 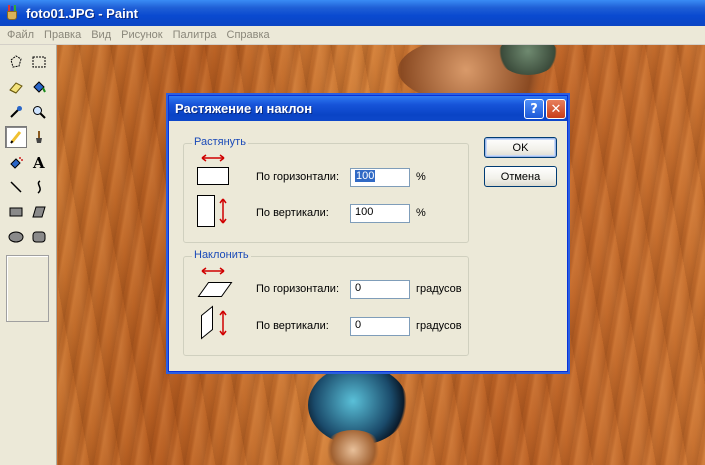 What do you see at coordinates (244, 108) in the screenshot?
I see `dialog-title: Растяжение и наклон` at bounding box center [244, 108].